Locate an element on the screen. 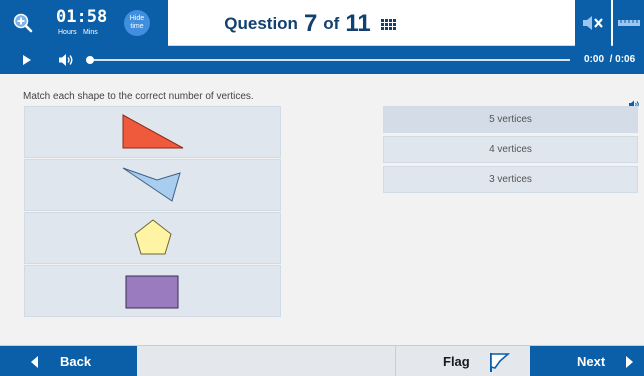 The height and width of the screenshot is (376, 644). question-prefix: Question is located at coordinates (261, 23).